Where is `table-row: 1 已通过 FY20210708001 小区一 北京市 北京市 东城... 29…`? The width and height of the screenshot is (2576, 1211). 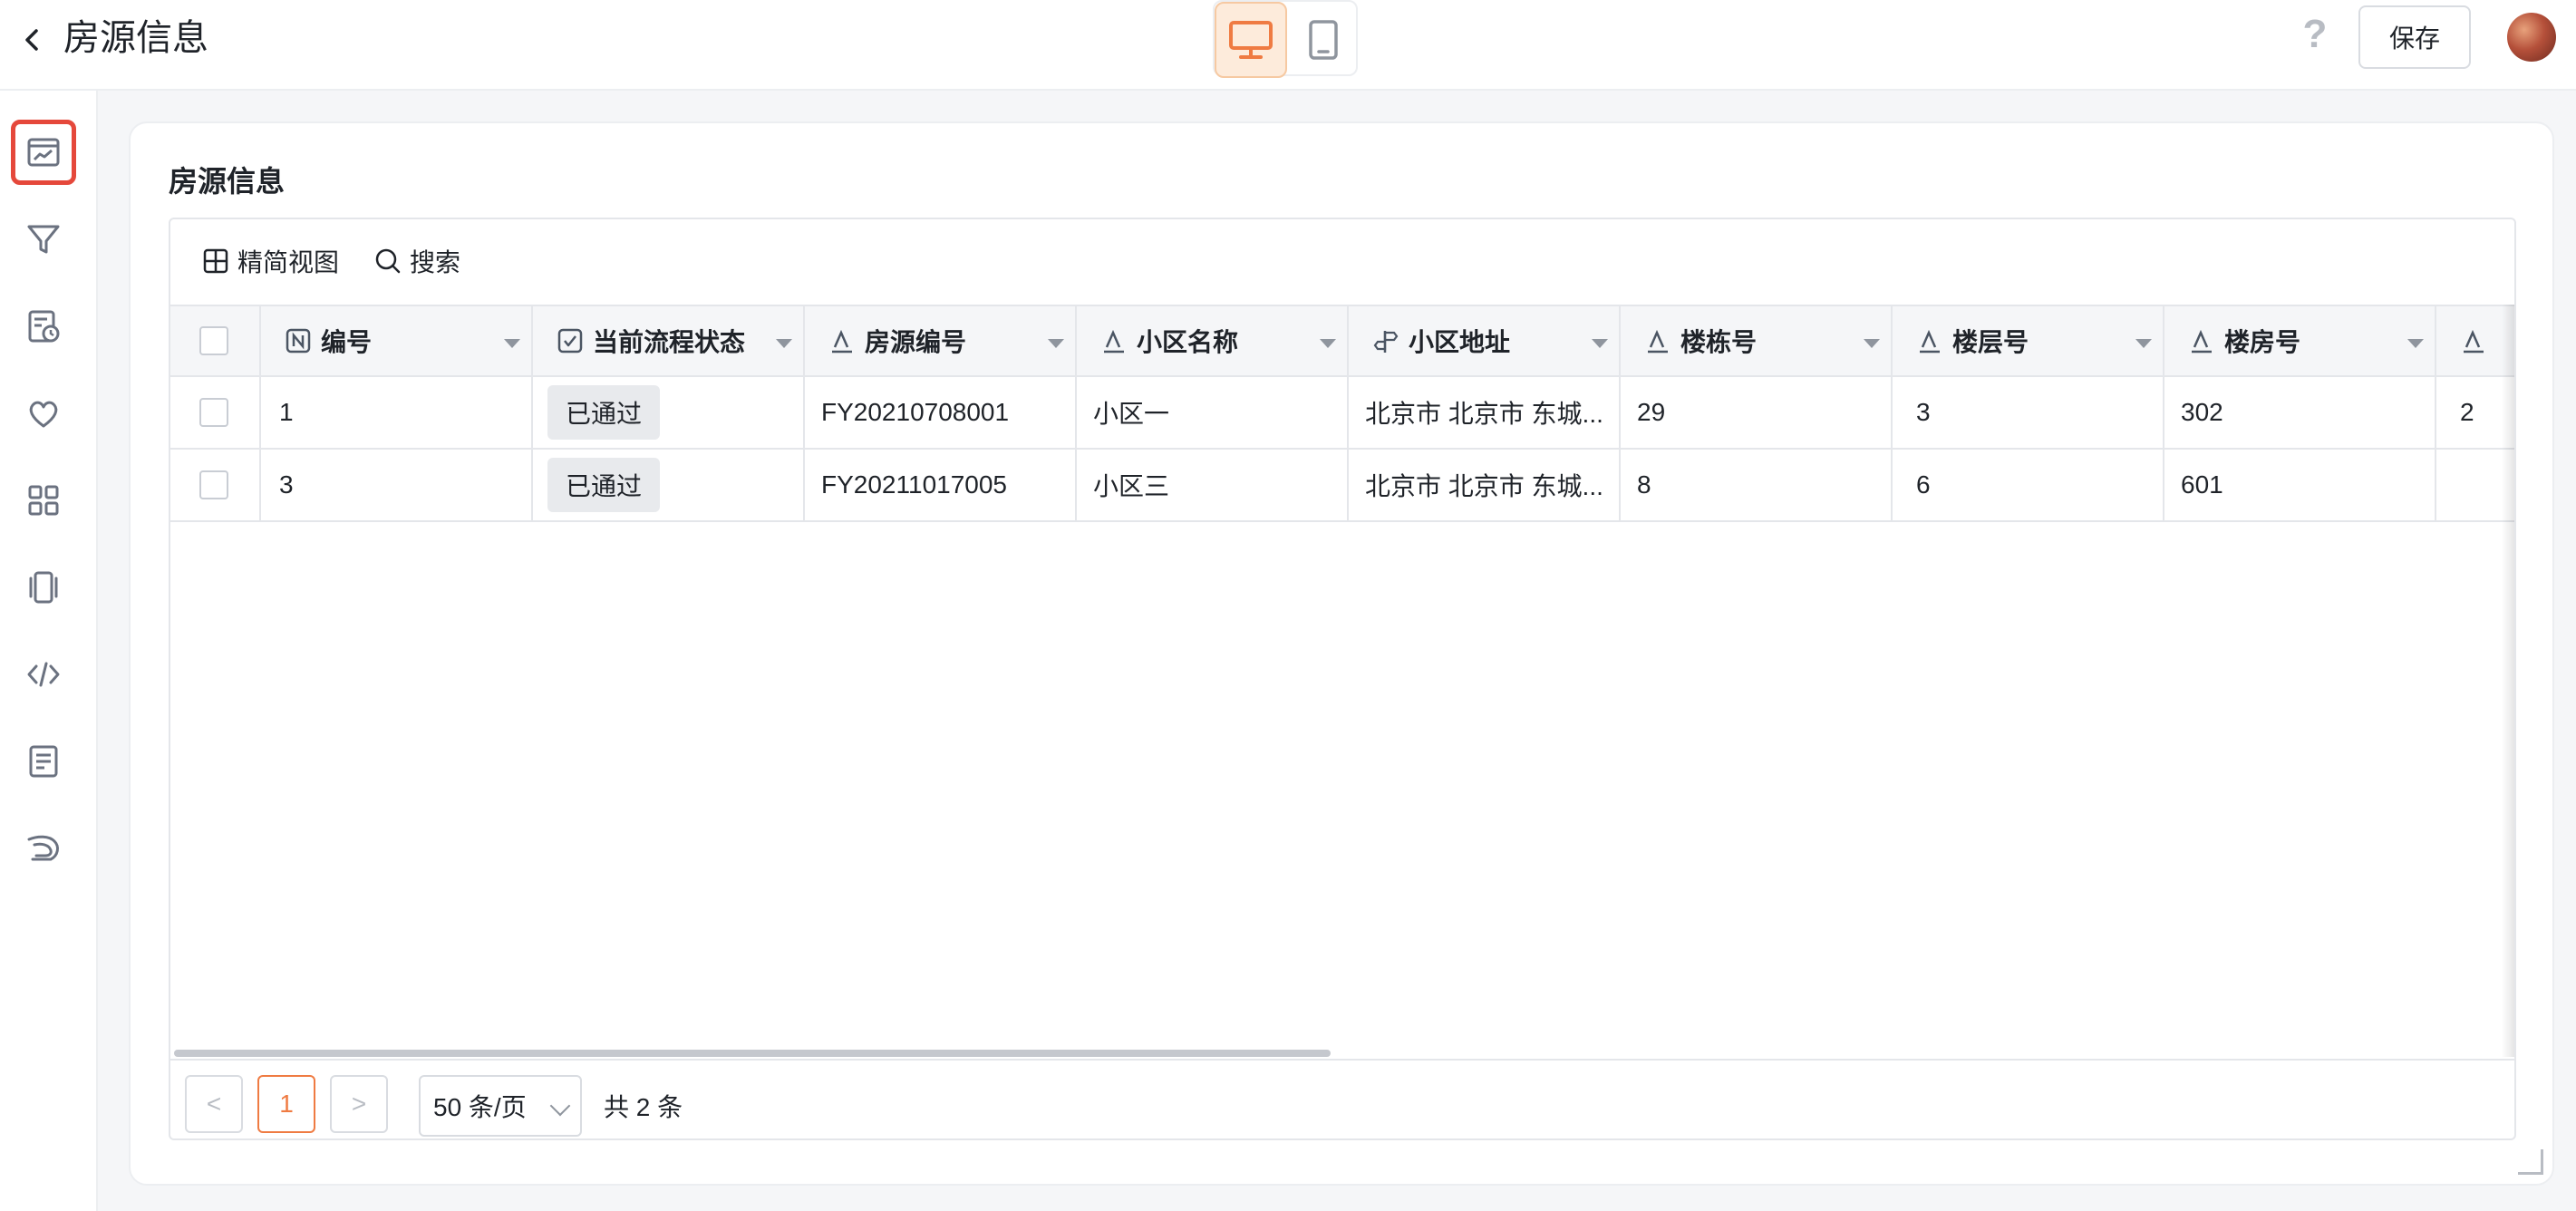 table-row: 1 已通过 FY20210708001 小区一 北京市 北京市 东城... 29… is located at coordinates (1342, 413).